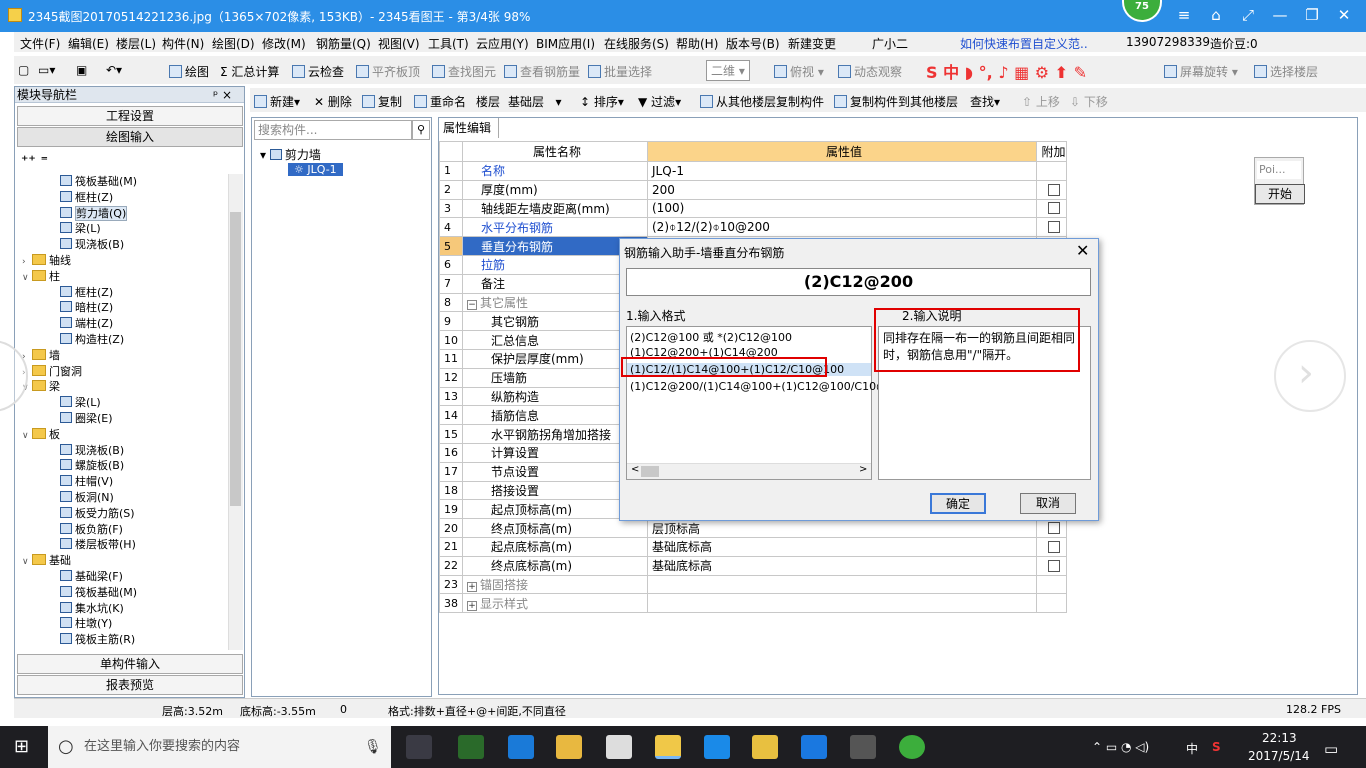 The image size is (1366, 768). I want to click on ok-button: 确定, so click(958, 503).